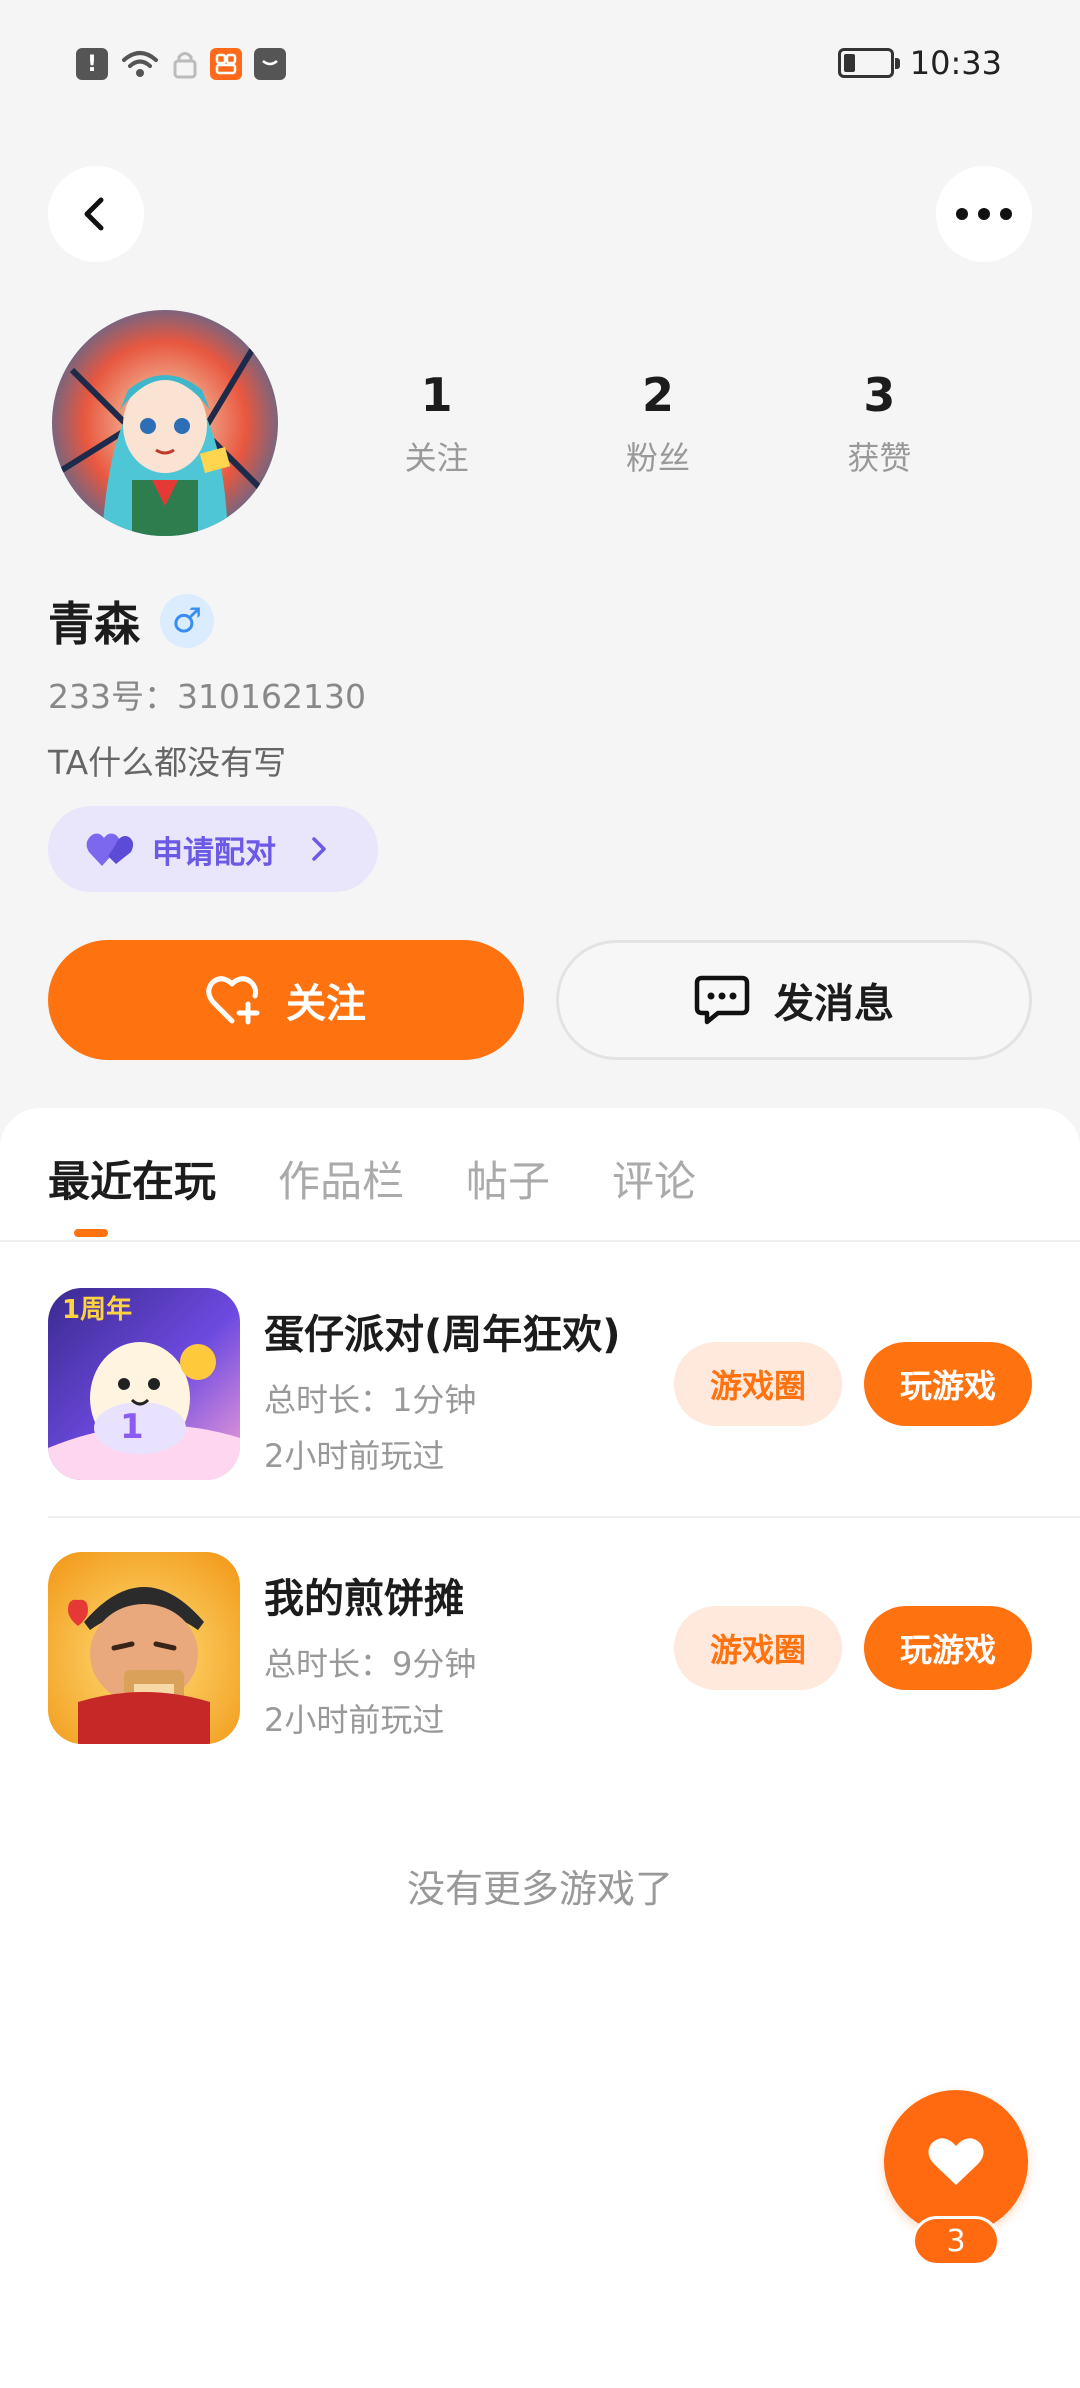 This screenshot has height=2388, width=1080. I want to click on game-icon-pancake-stall, so click(144, 1648).